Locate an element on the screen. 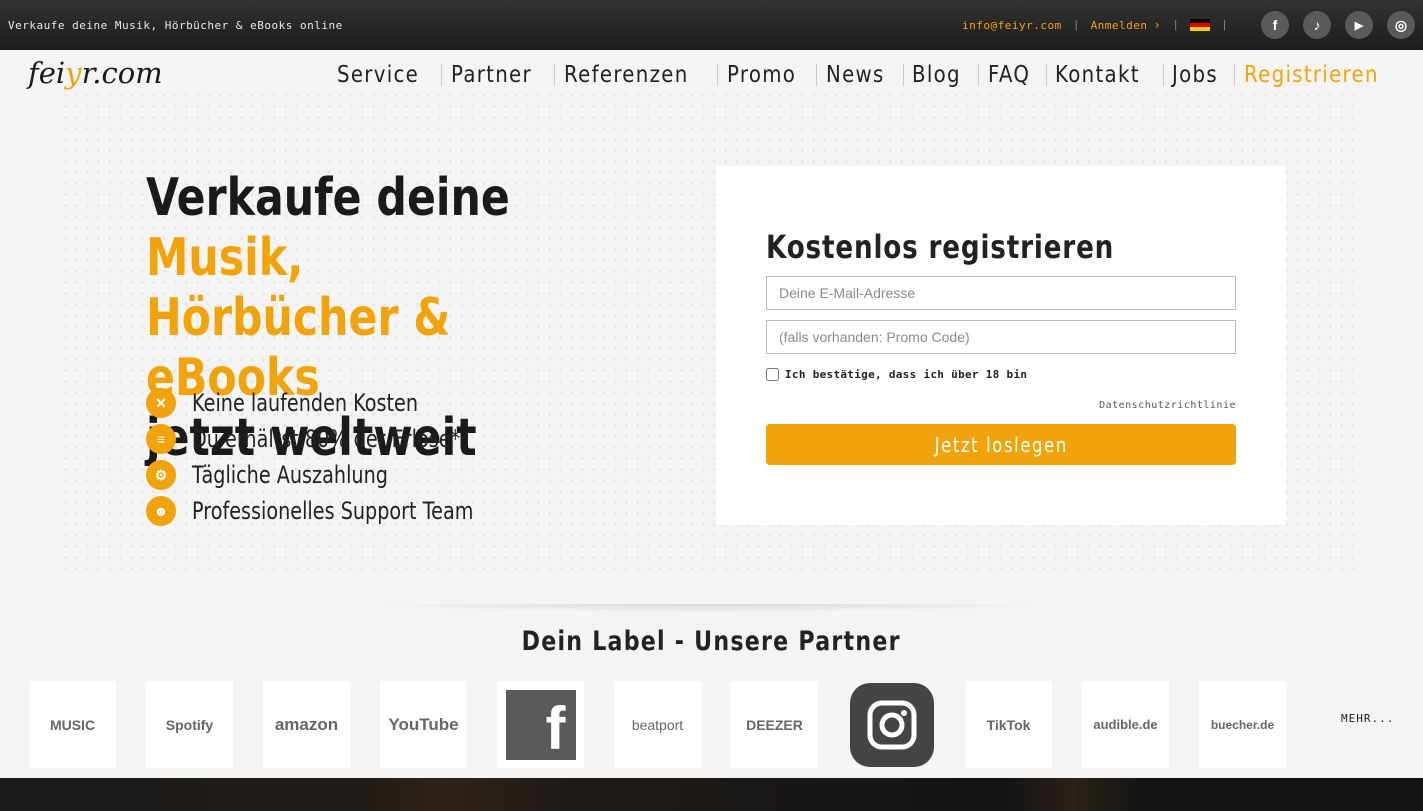  partner-label: beatport is located at coordinates (657, 724).